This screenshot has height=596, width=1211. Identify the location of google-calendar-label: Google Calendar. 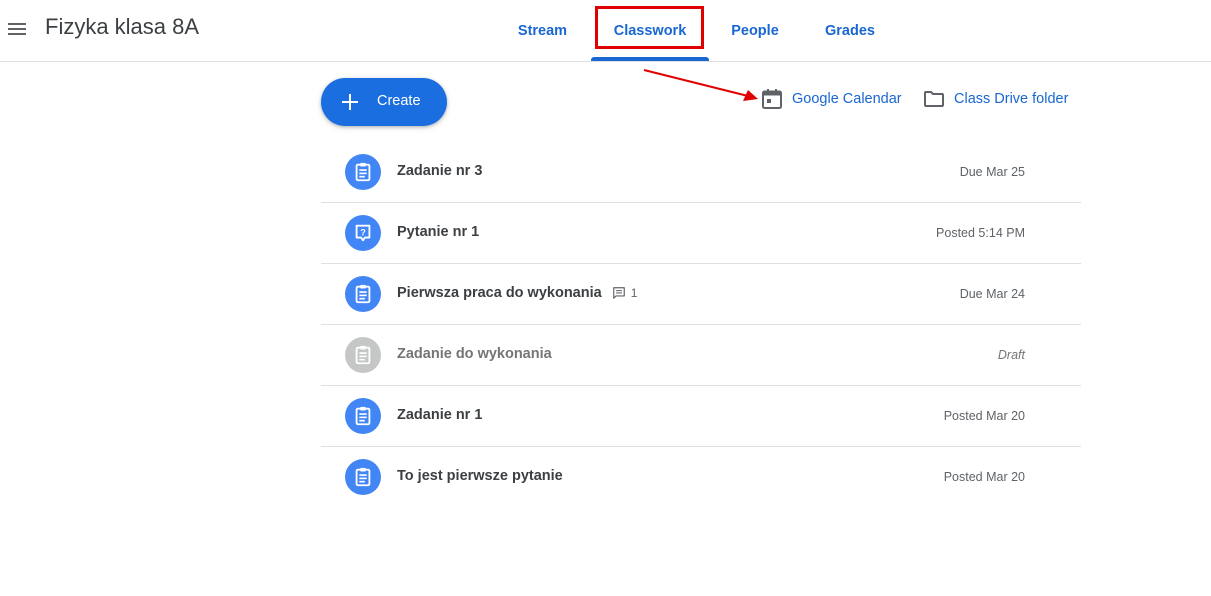
(847, 99).